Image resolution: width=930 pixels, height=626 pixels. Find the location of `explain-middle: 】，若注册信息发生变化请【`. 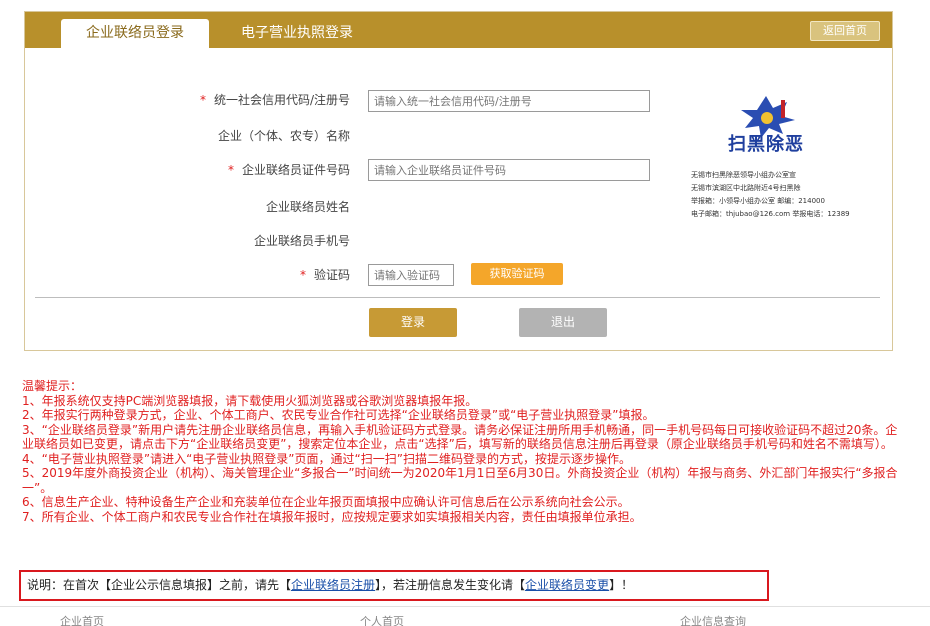

explain-middle: 】，若注册信息发生变化请【 is located at coordinates (450, 585).